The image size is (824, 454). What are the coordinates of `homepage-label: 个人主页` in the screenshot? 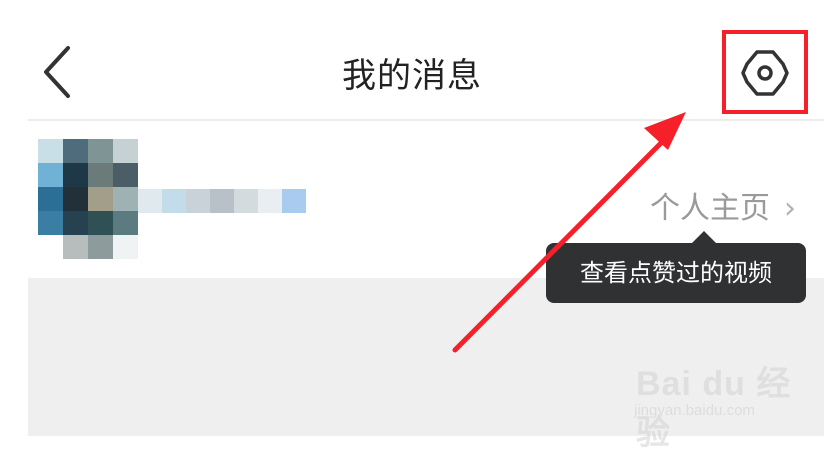 It's located at (710, 208).